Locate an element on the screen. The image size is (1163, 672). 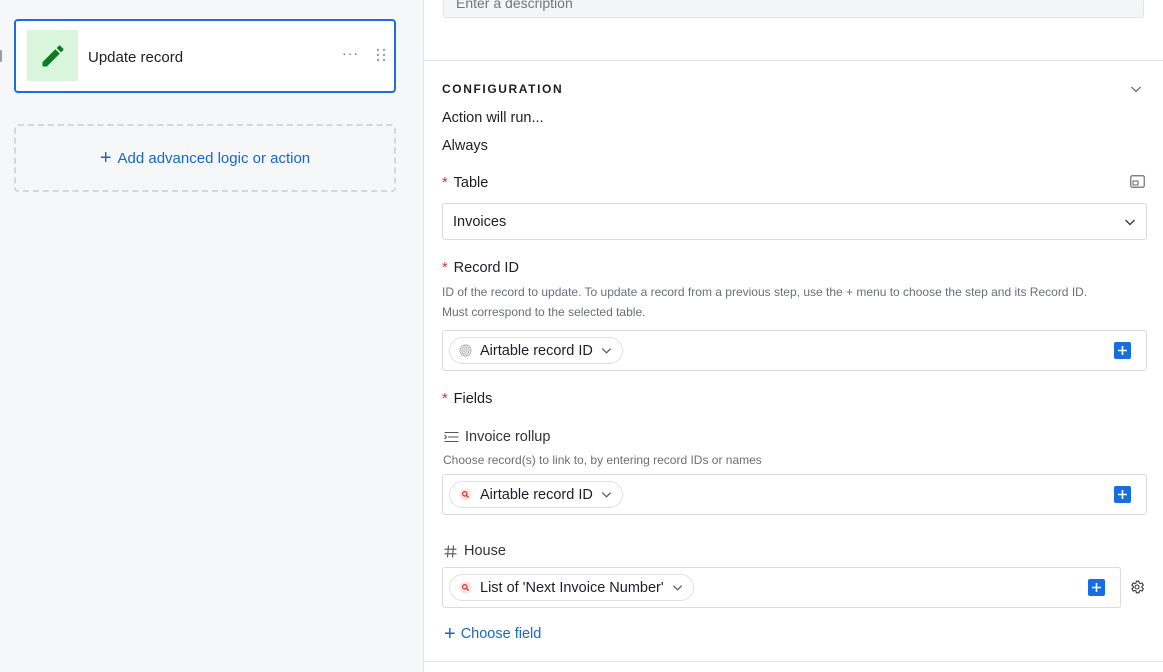
more-options-icon: ··· is located at coordinates (350, 53).